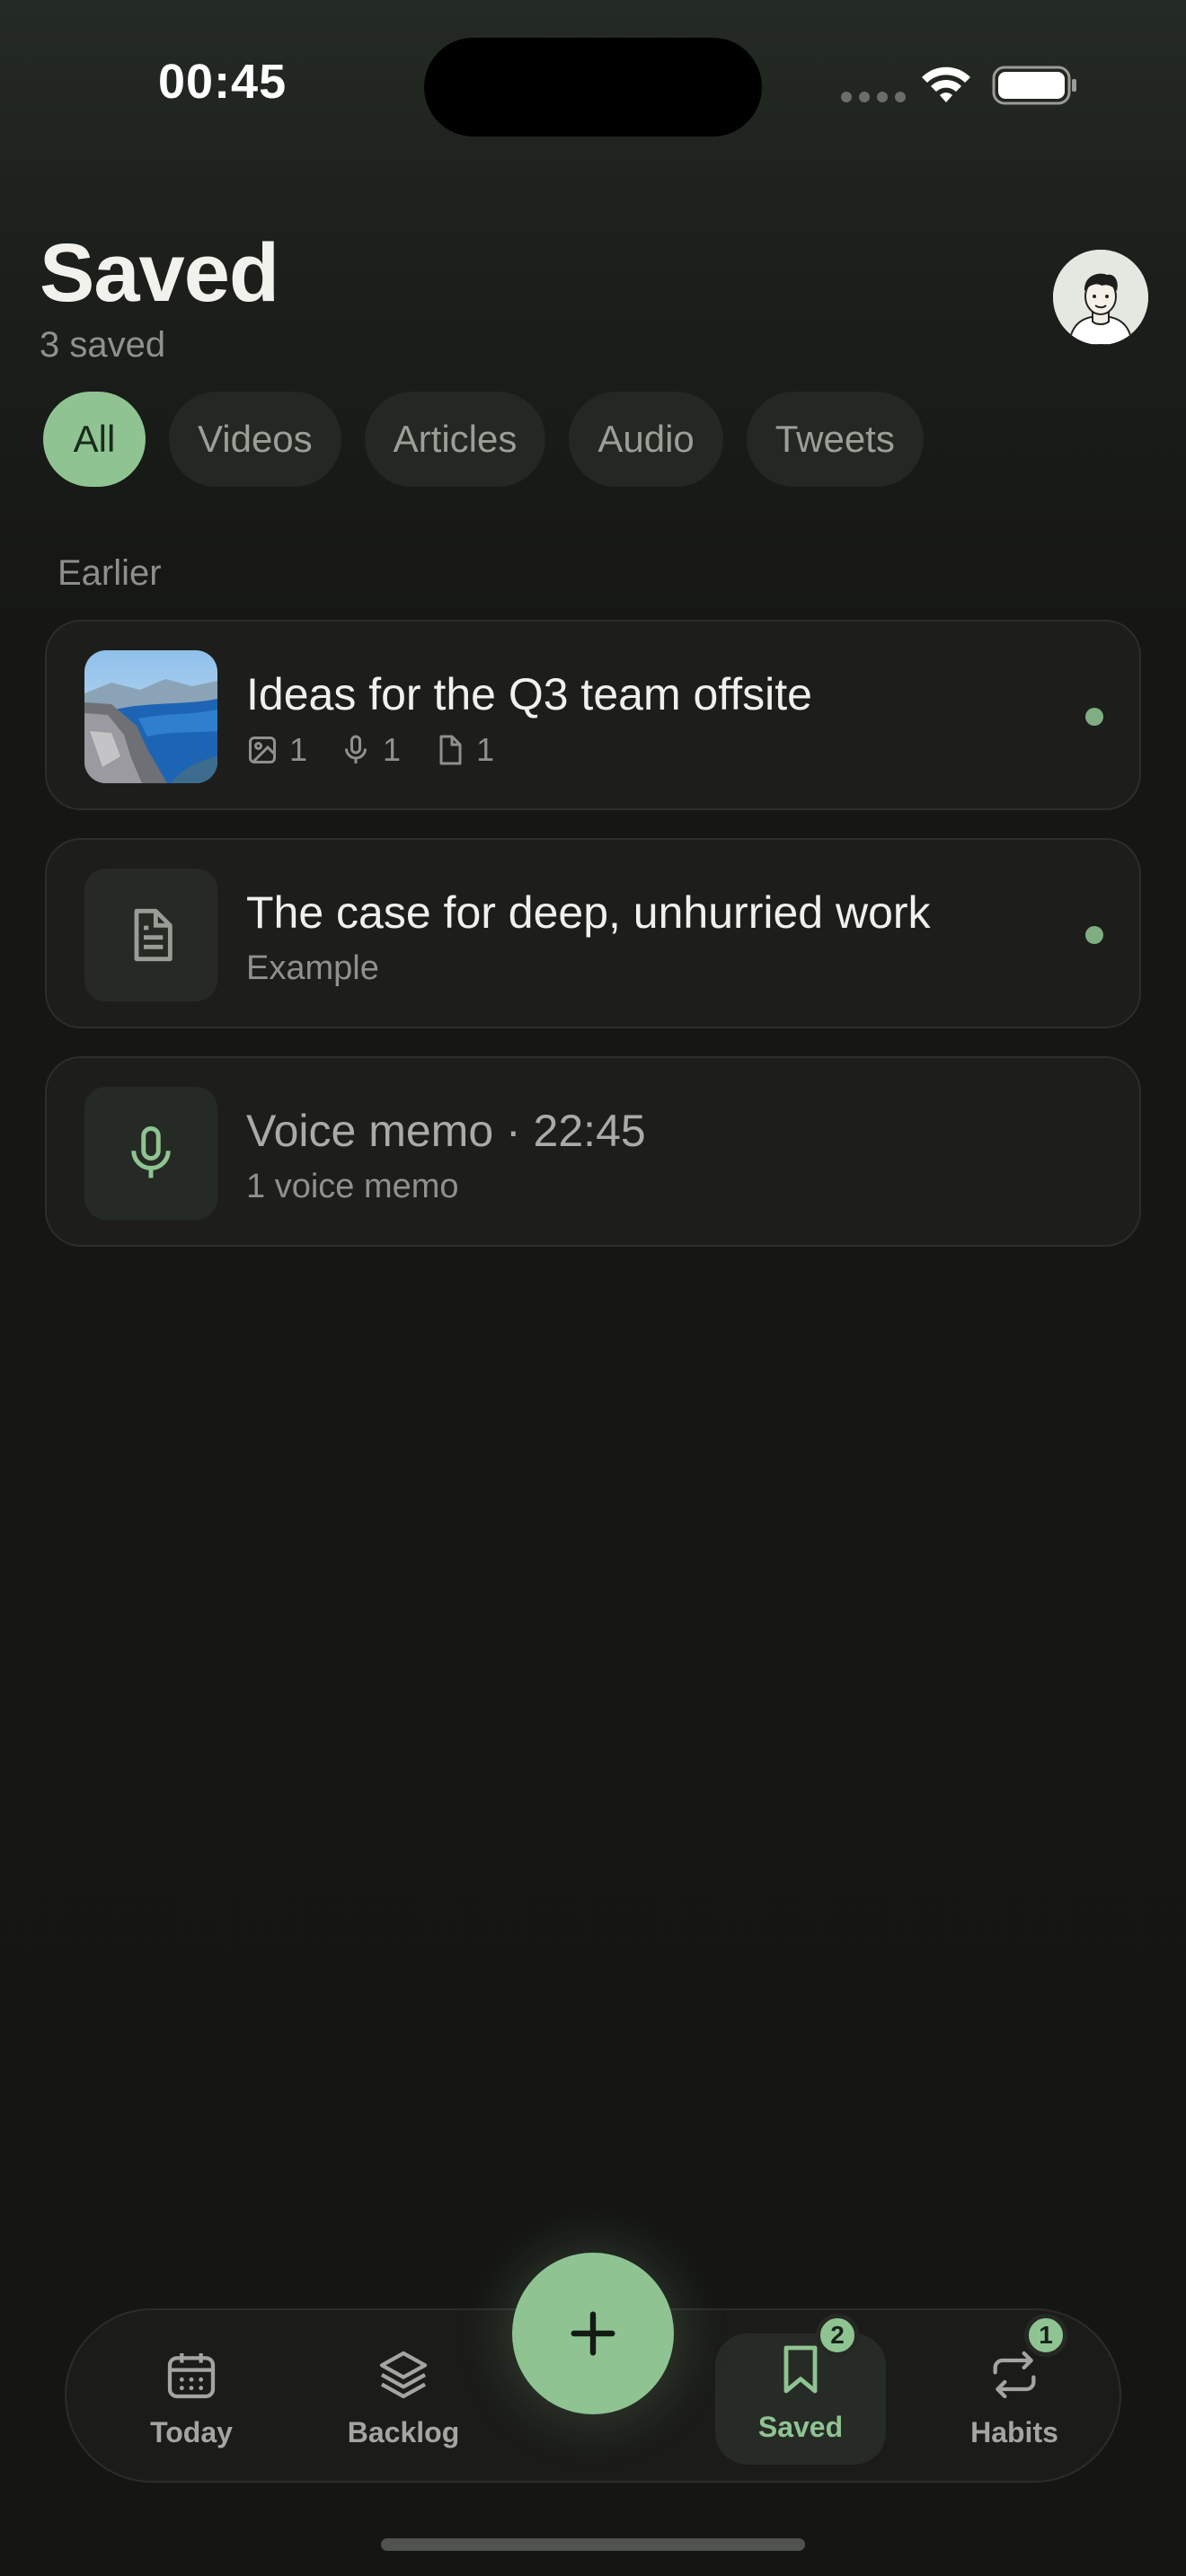 Image resolution: width=1186 pixels, height=2576 pixels. What do you see at coordinates (835, 439) in the screenshot?
I see `filter-chip-tweets: Tweets` at bounding box center [835, 439].